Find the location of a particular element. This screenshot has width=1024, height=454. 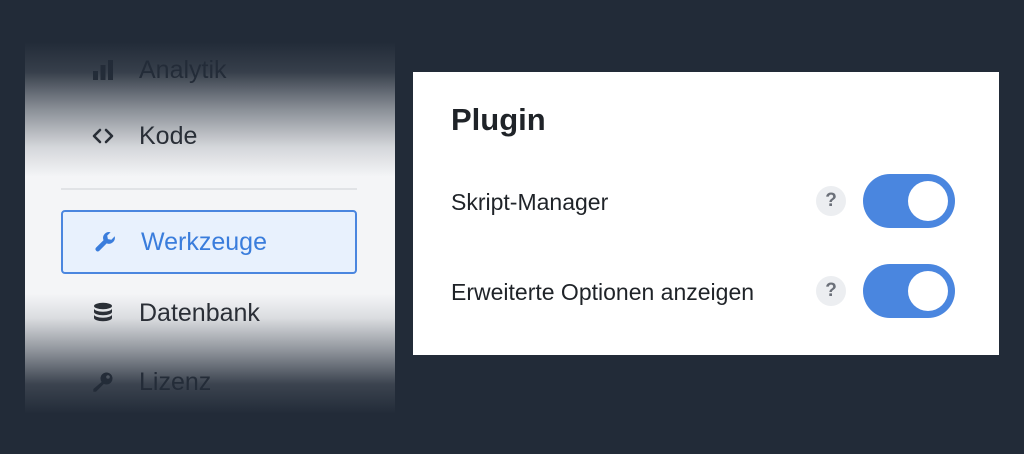

sidebar-item-label: Werkzeuge is located at coordinates (204, 241).